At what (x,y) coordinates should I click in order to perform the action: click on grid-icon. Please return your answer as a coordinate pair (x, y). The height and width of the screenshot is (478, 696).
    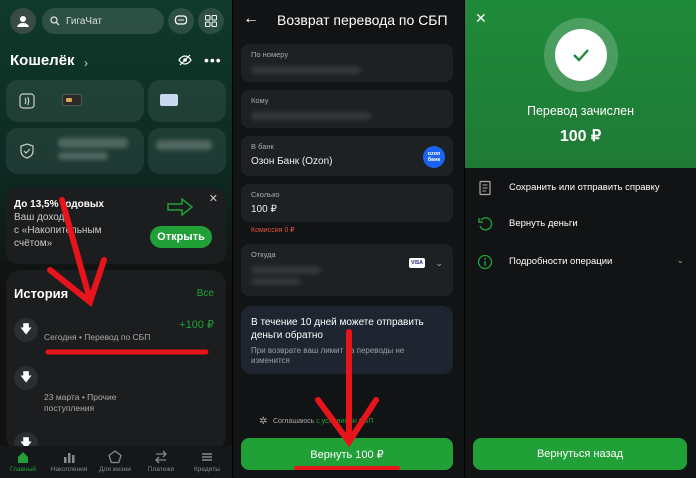
    Looking at the image, I should click on (211, 21).